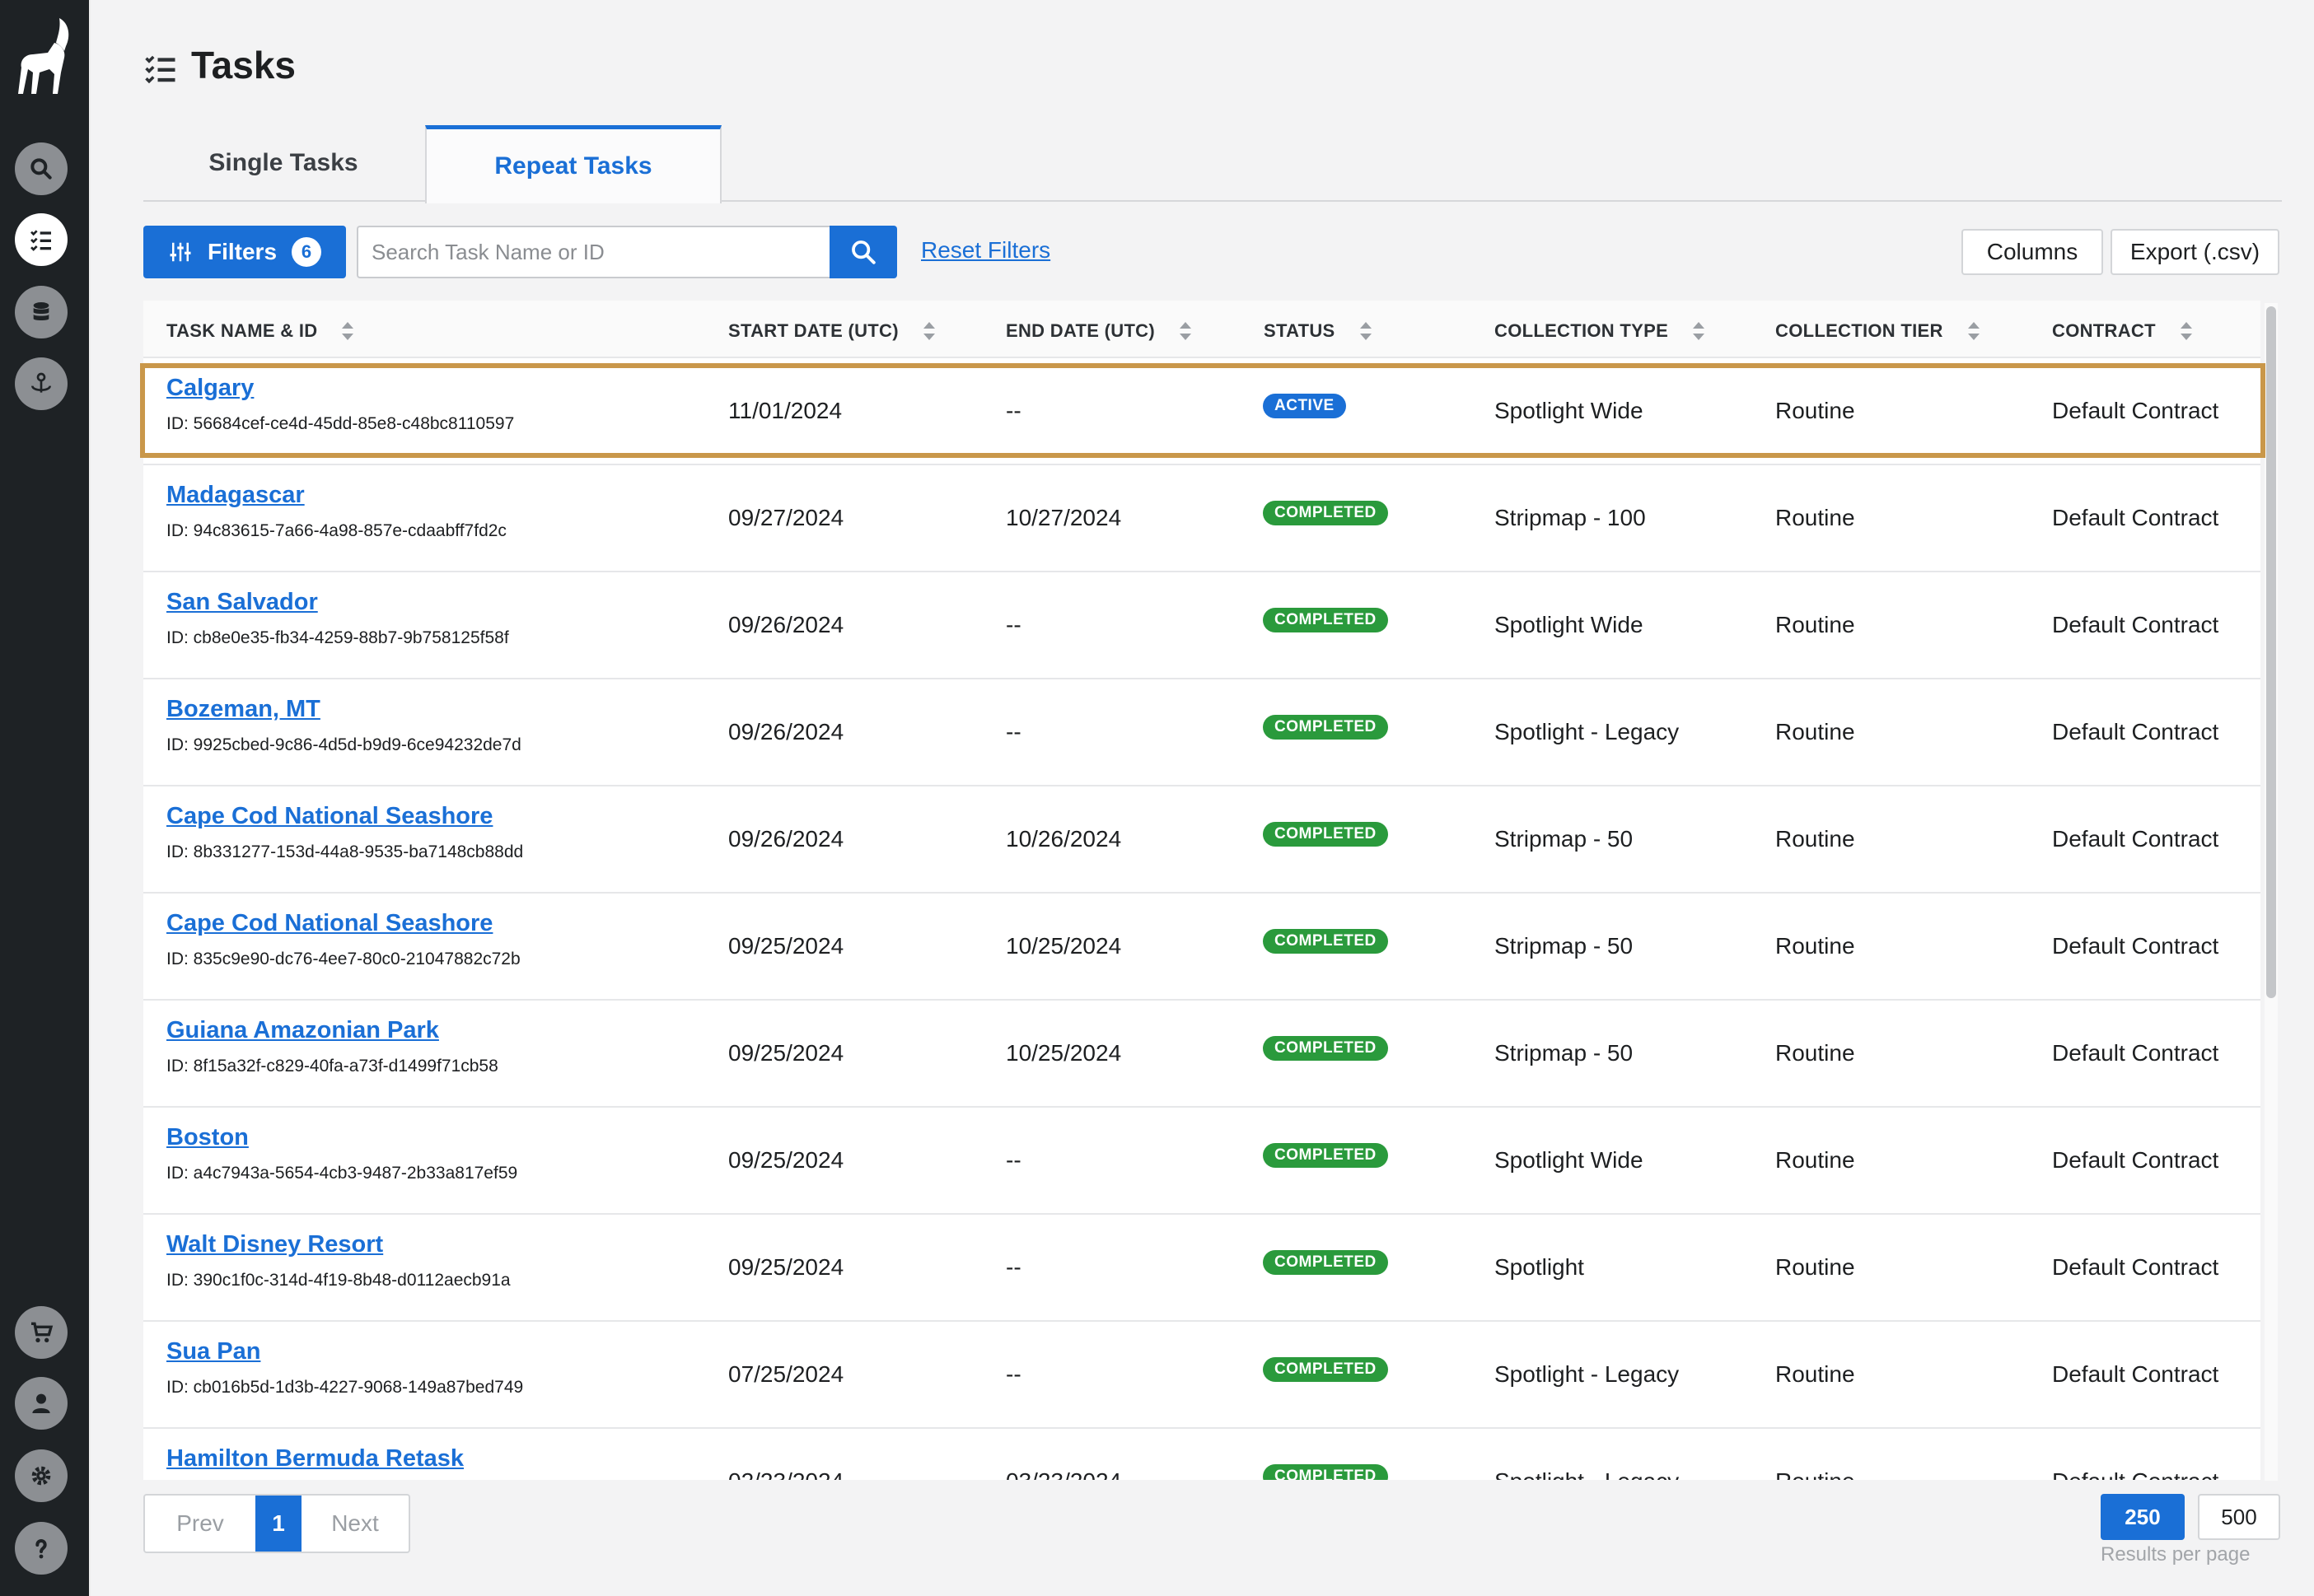 This screenshot has width=2314, height=1596. Describe the element at coordinates (1599, 331) in the screenshot. I see `column-header-collection-type: COLLECTION TYPE` at that location.